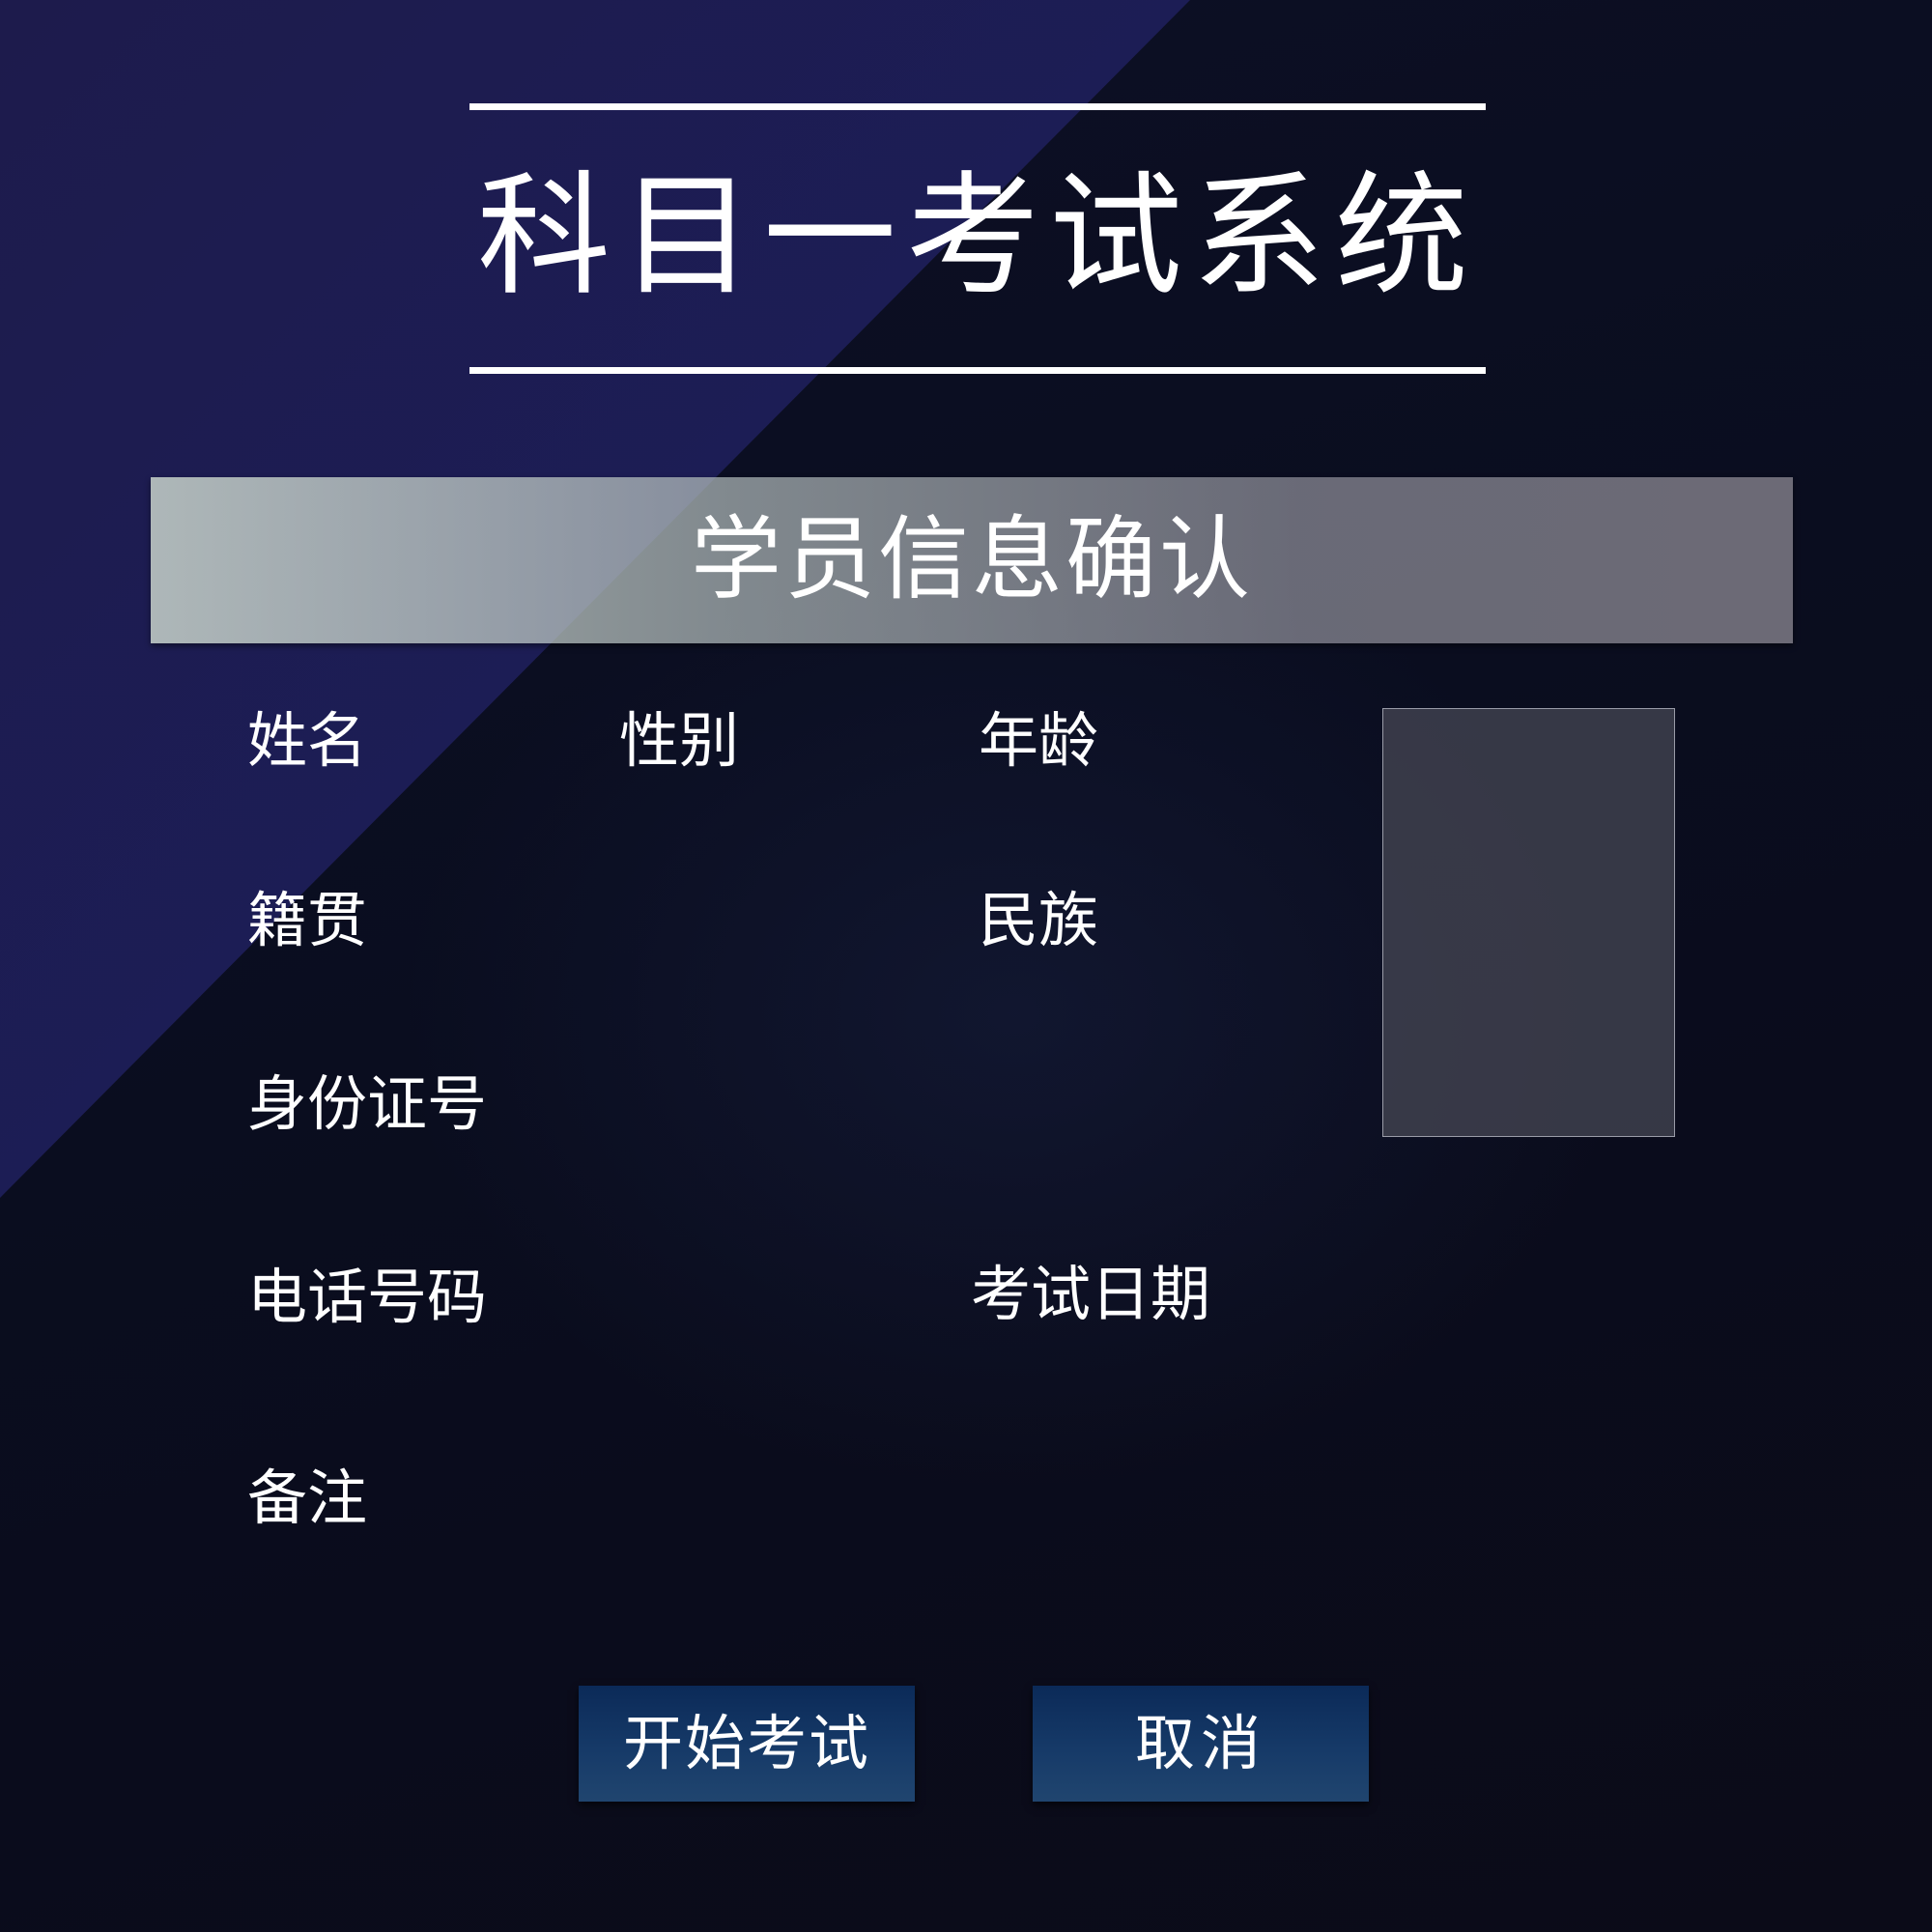 The image size is (1932, 1932). I want to click on age-label: 年龄, so click(1039, 740).